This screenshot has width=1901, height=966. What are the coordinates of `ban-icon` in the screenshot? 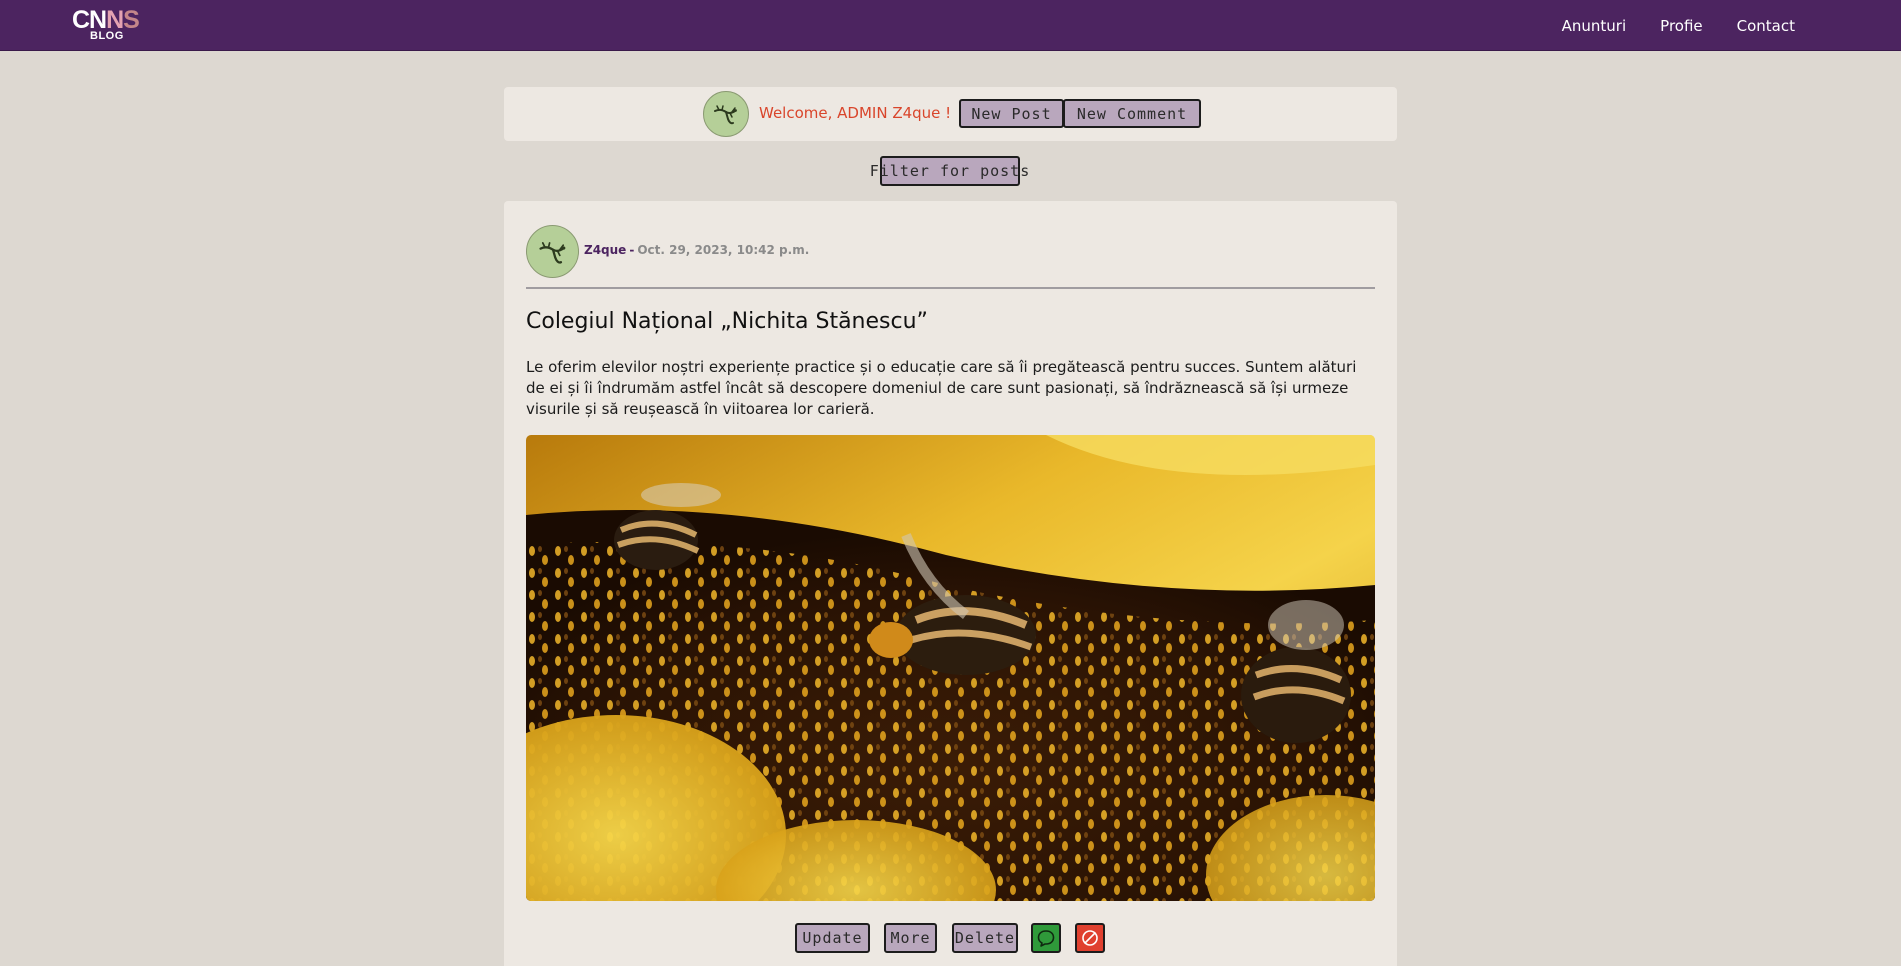 It's located at (1090, 938).